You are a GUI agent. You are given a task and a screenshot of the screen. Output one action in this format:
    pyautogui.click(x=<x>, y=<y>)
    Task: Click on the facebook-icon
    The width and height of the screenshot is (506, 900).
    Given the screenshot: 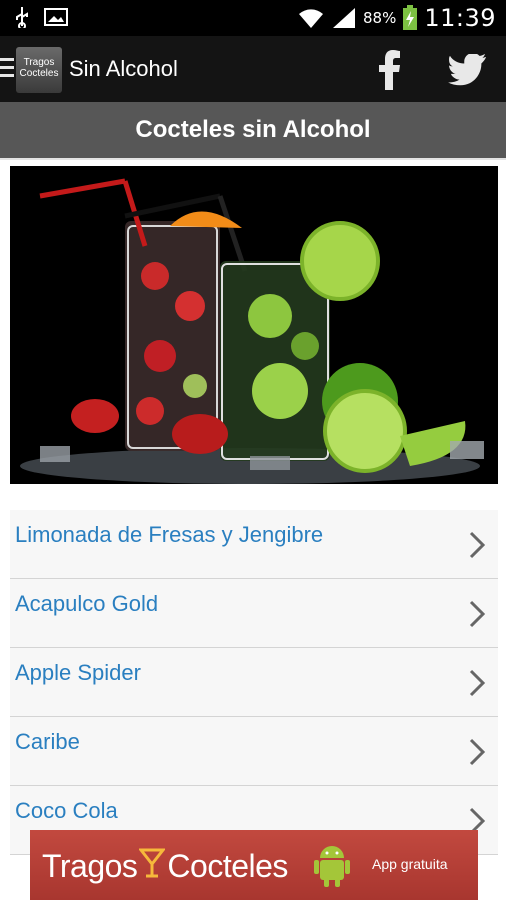 What is the action you would take?
    pyautogui.click(x=389, y=70)
    